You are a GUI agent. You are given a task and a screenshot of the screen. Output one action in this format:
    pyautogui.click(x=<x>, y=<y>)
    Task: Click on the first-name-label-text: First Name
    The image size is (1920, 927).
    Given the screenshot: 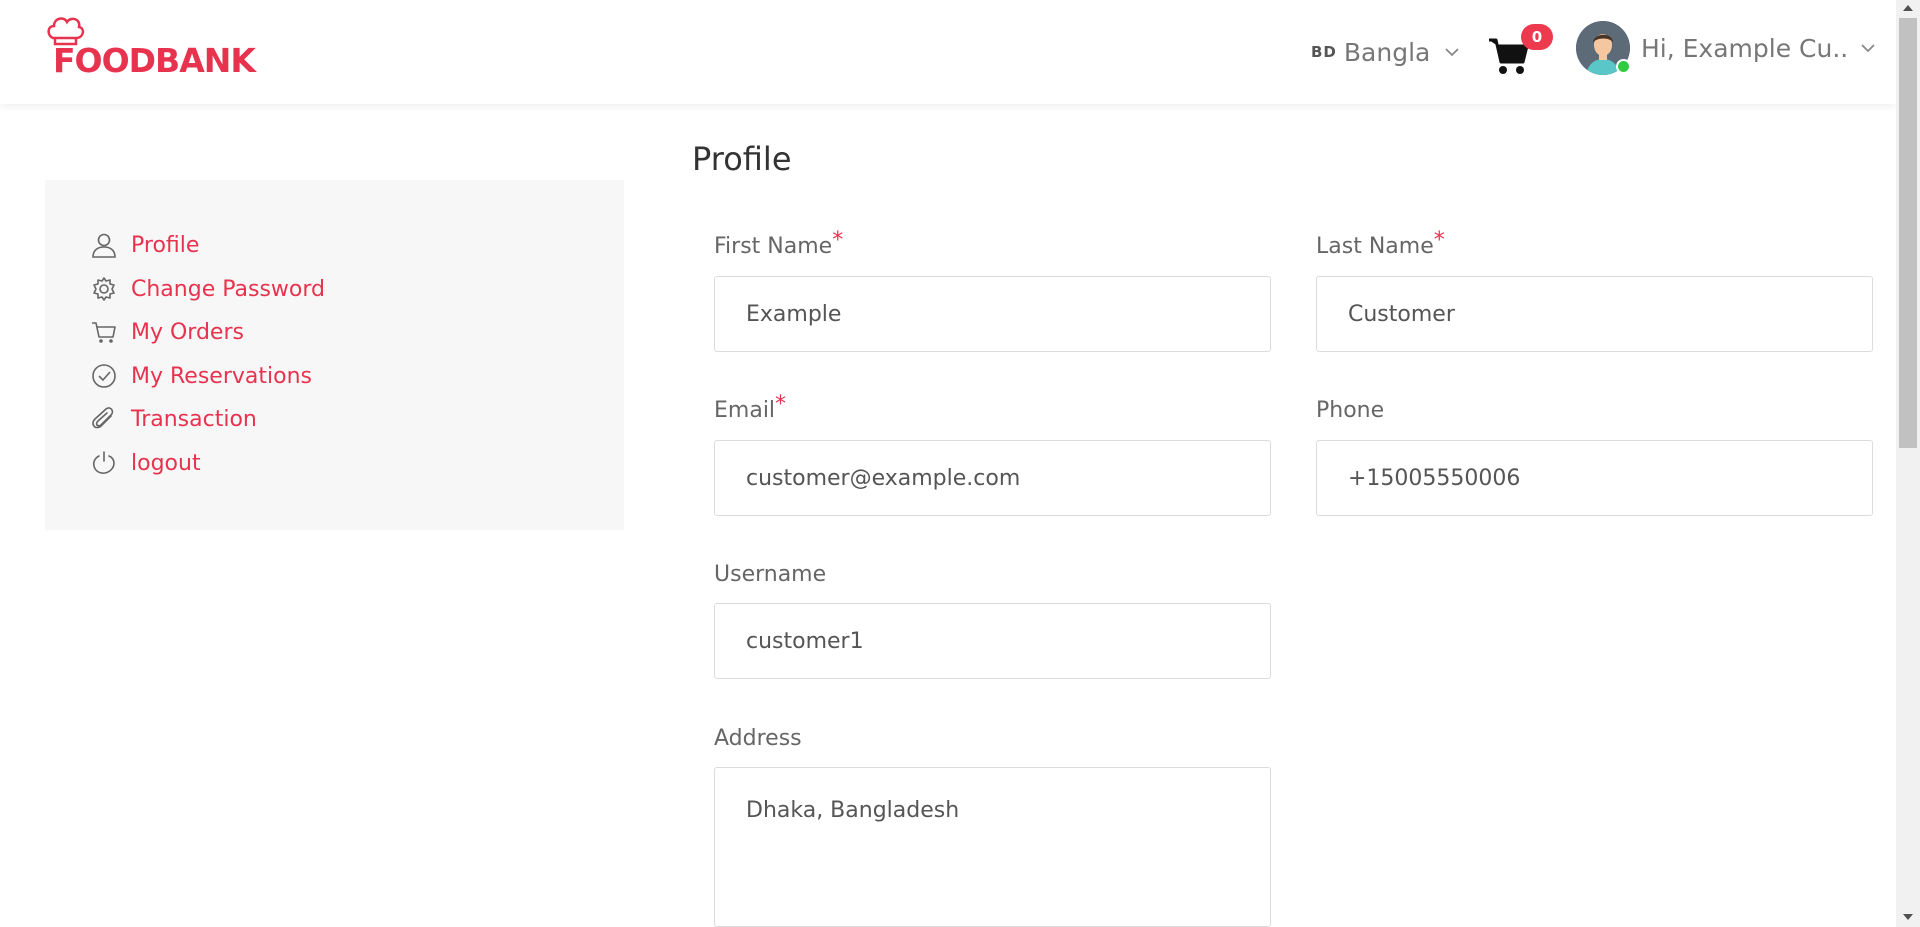 What is the action you would take?
    pyautogui.click(x=773, y=246)
    